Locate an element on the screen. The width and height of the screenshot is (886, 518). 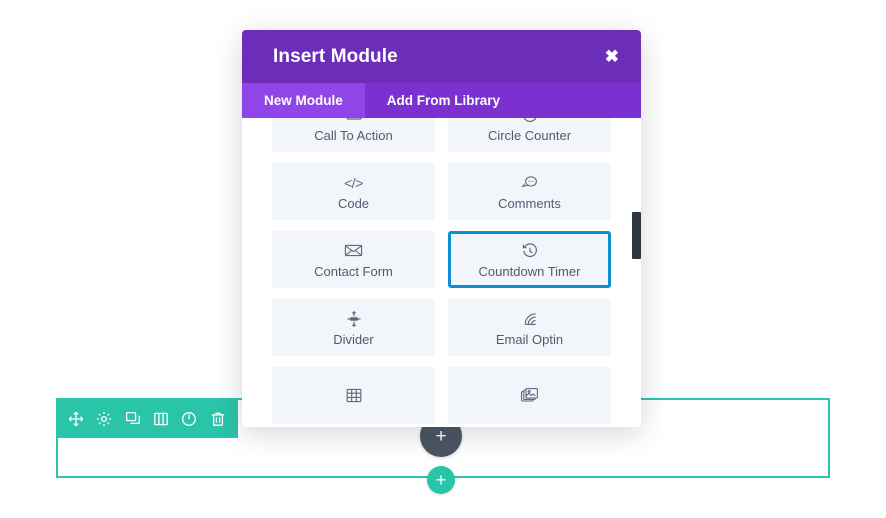
duplicate-icon is located at coordinates (133, 419).